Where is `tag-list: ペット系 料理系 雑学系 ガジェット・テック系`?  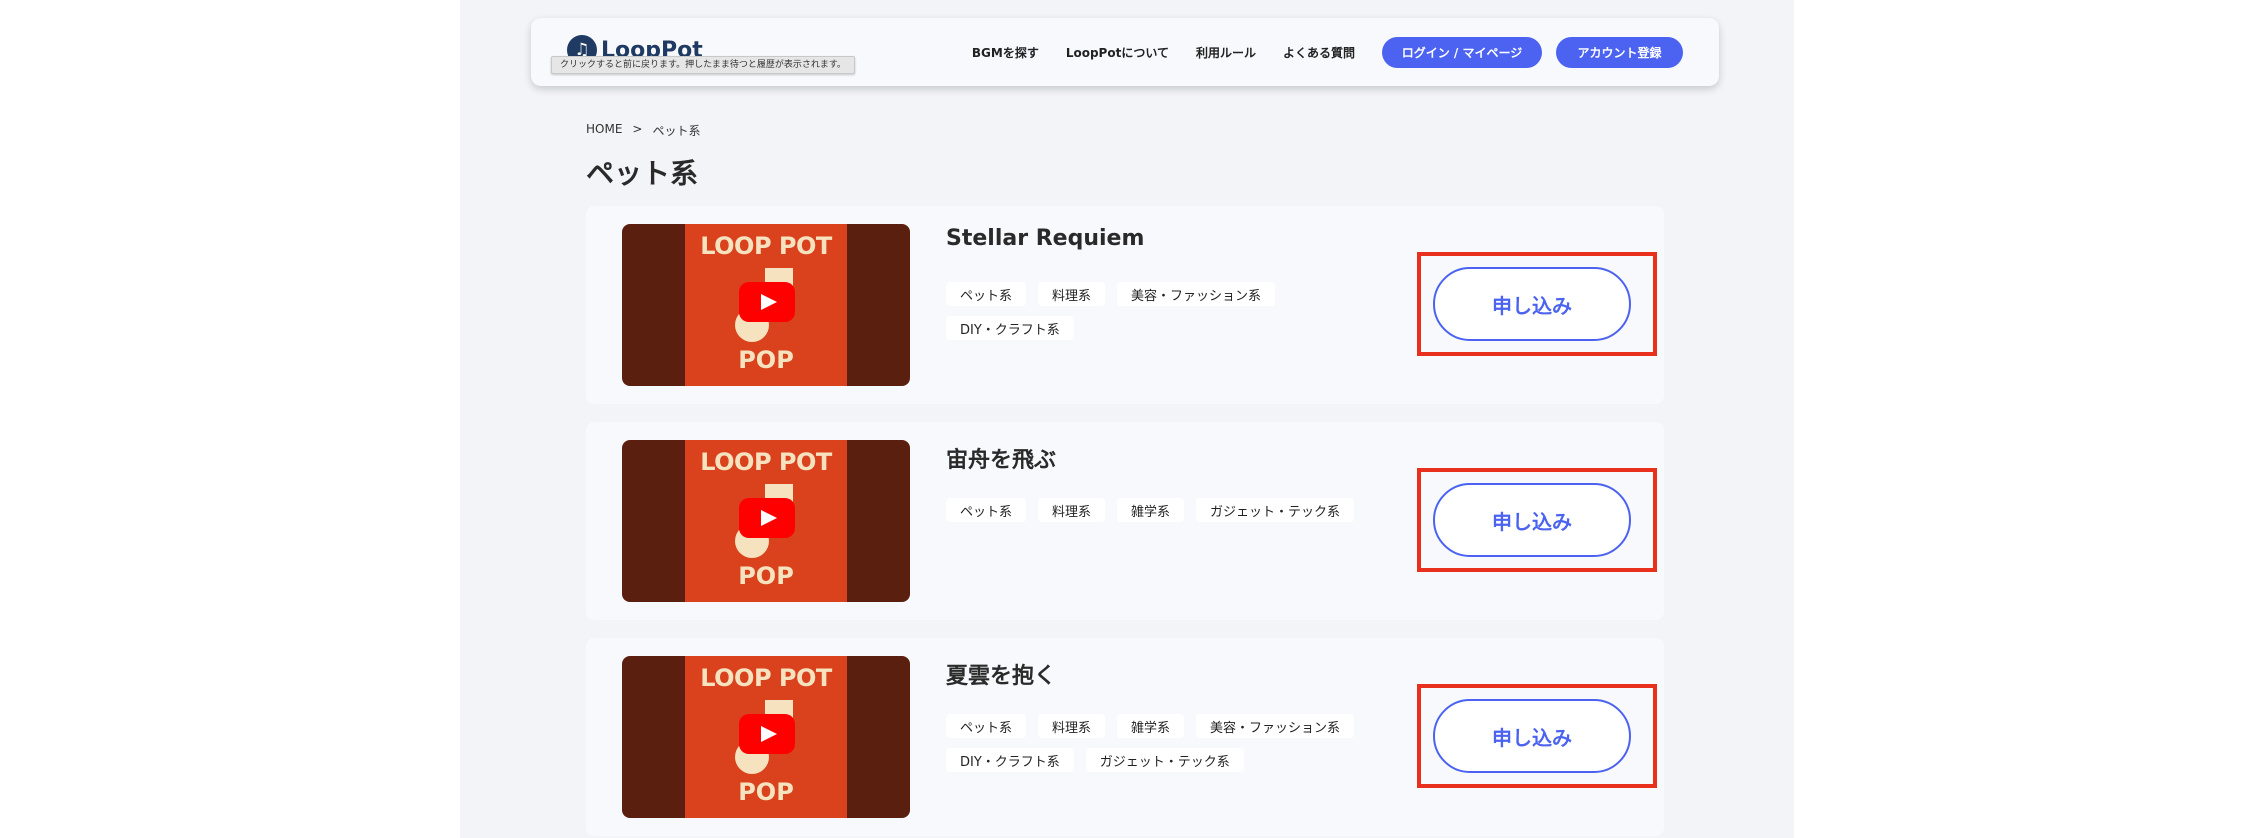 tag-list: ペット系 料理系 雑学系 ガジェット・テック系 is located at coordinates (1176, 510).